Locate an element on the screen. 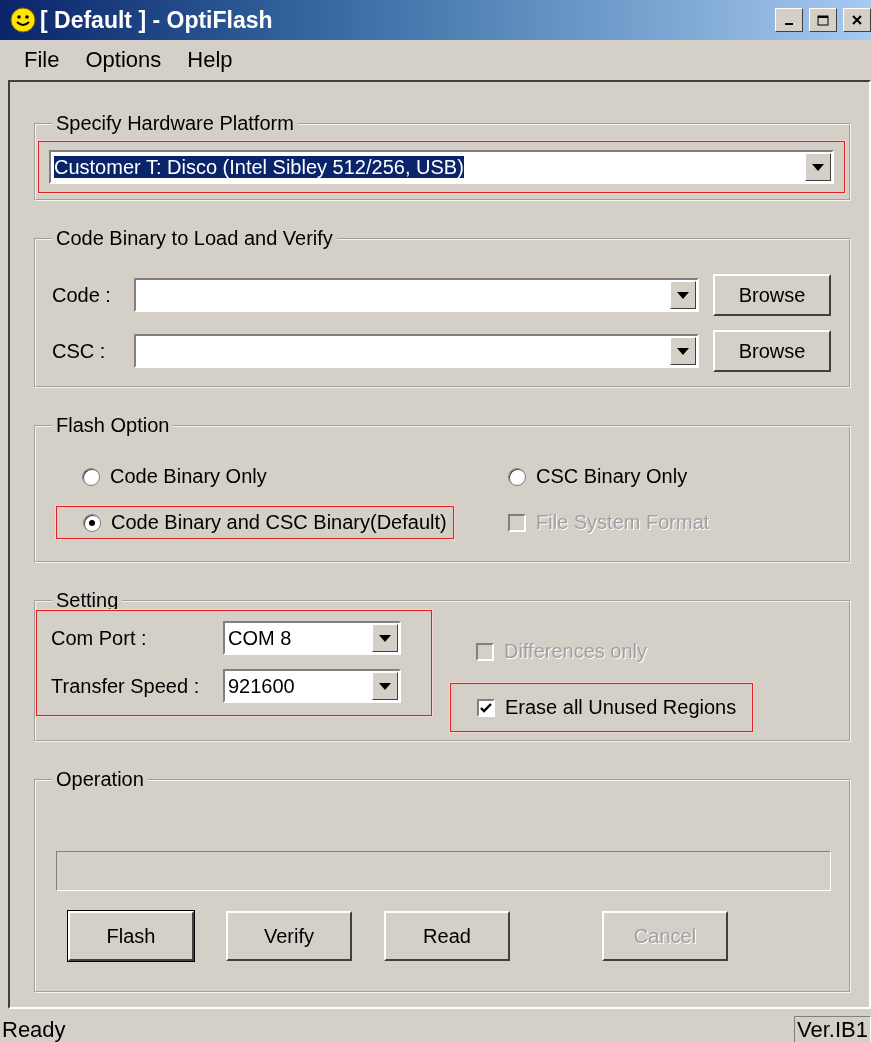 Image resolution: width=871 pixels, height=1042 pixels. checkbox is located at coordinates (486, 707).